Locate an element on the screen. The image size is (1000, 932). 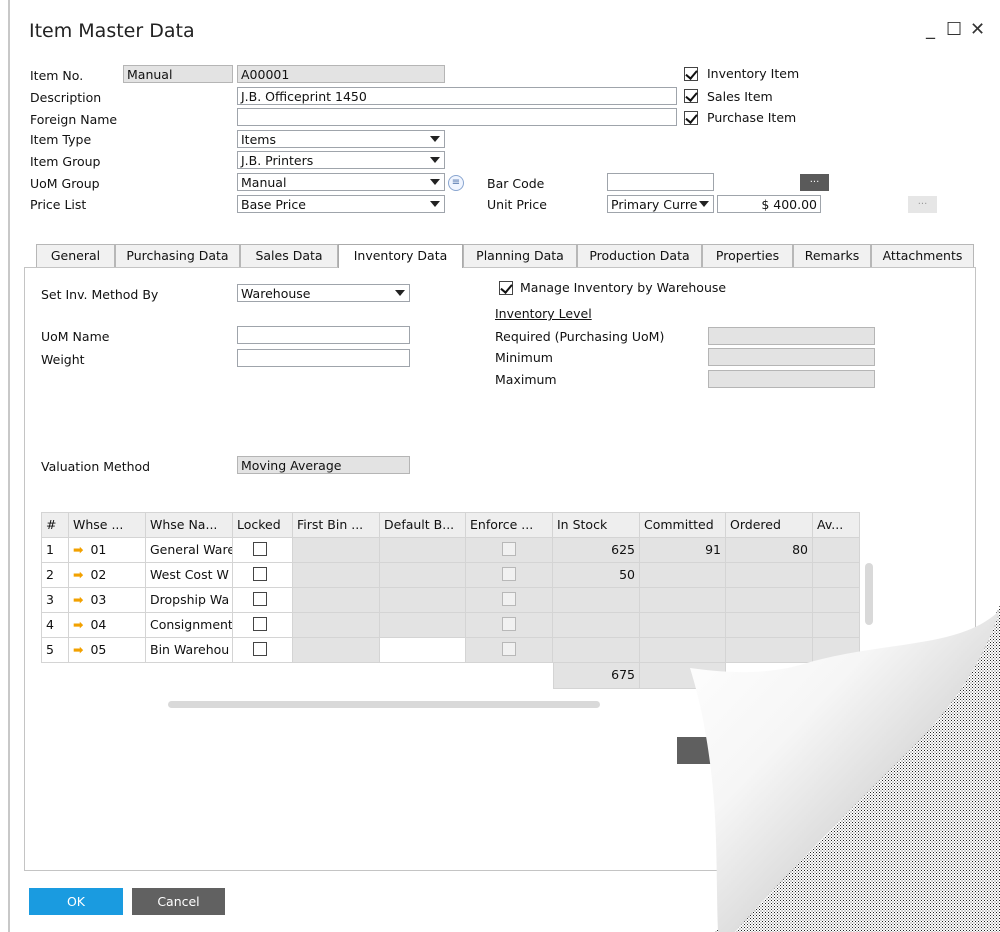
cancel-button: Cancel is located at coordinates (178, 901).